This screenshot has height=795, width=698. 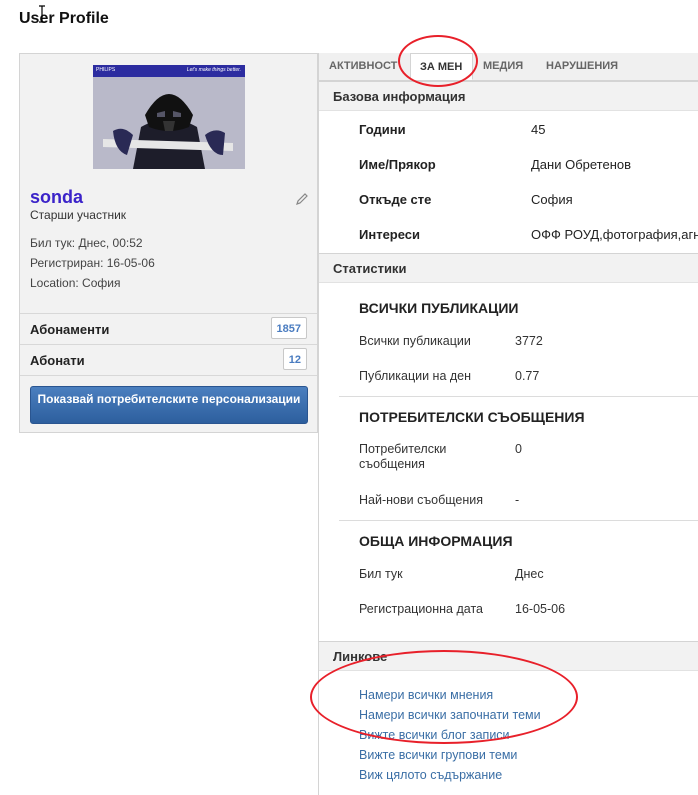 I want to click on info-value-age: 45, so click(x=538, y=129).